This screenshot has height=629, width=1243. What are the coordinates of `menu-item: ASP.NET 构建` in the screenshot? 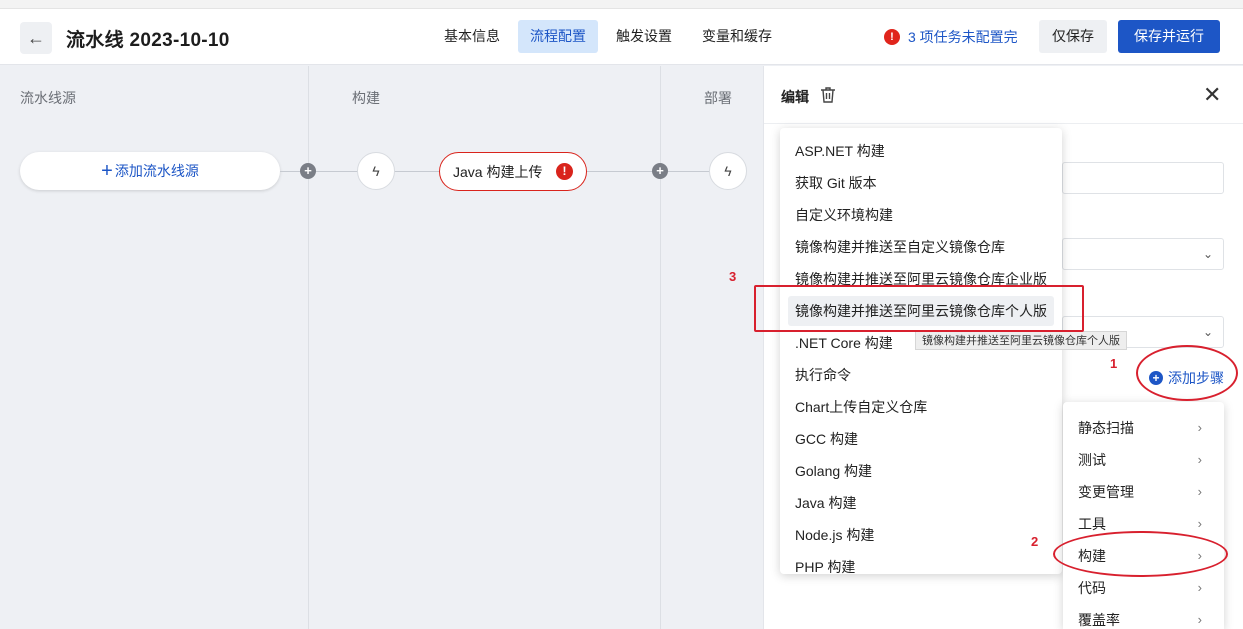 It's located at (921, 151).